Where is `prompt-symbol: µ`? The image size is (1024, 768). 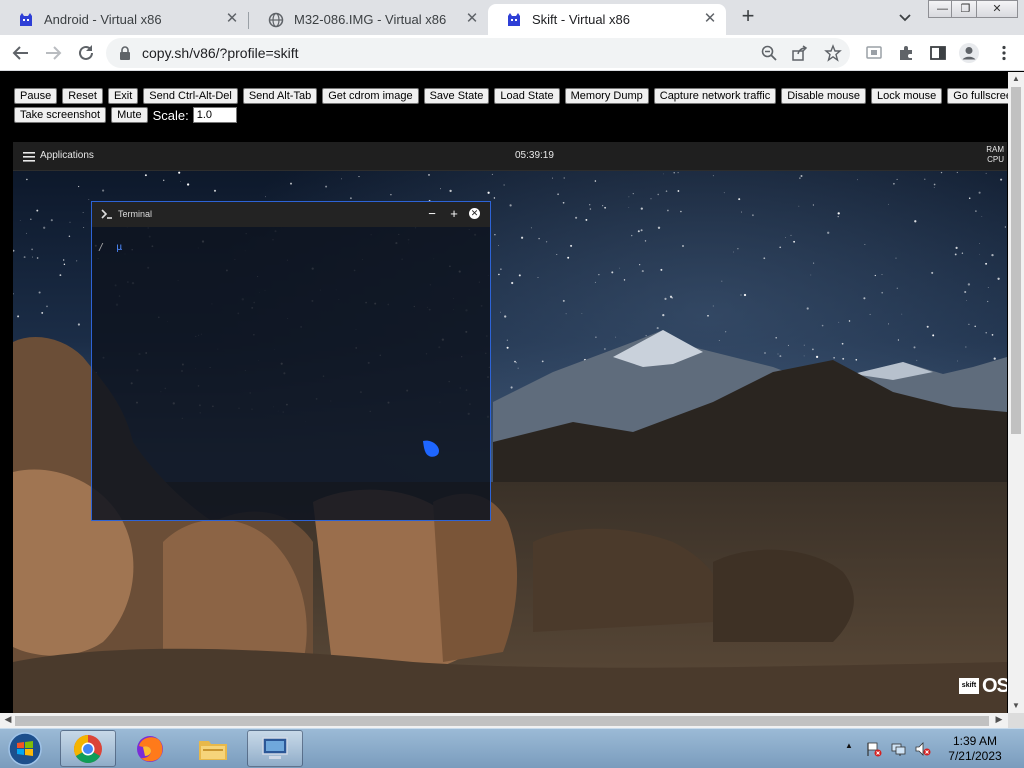 prompt-symbol: µ is located at coordinates (119, 247).